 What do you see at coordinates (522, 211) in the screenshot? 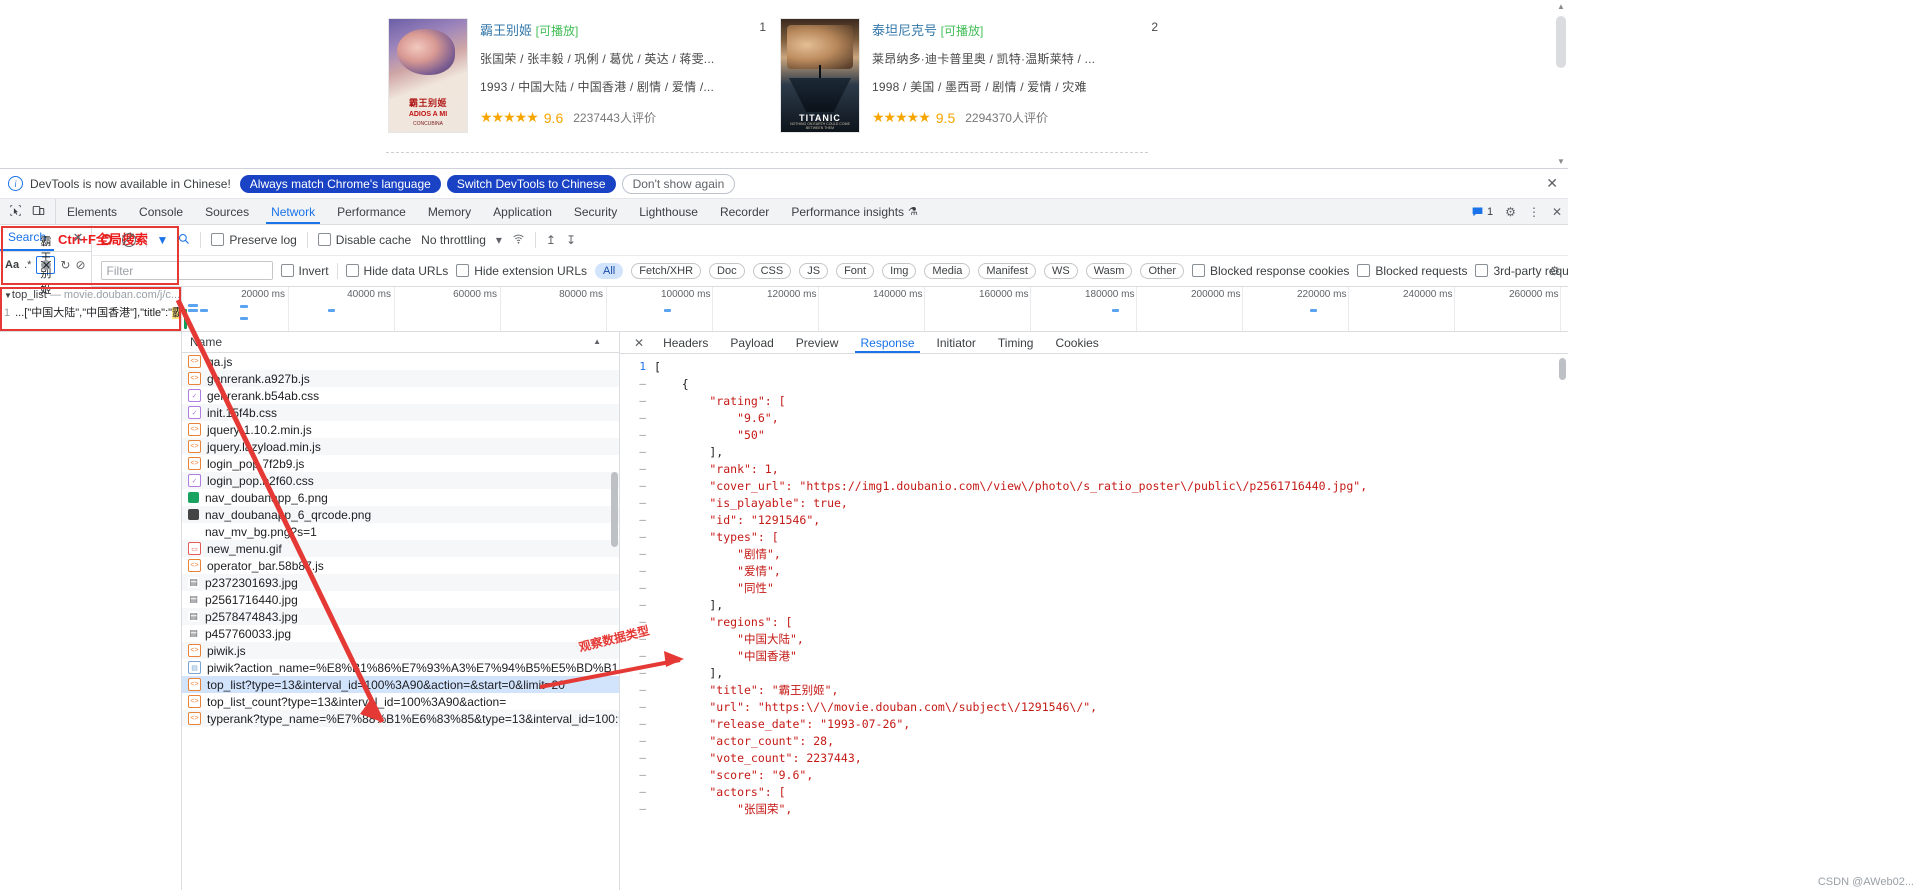
I see `tab-application: Application` at bounding box center [522, 211].